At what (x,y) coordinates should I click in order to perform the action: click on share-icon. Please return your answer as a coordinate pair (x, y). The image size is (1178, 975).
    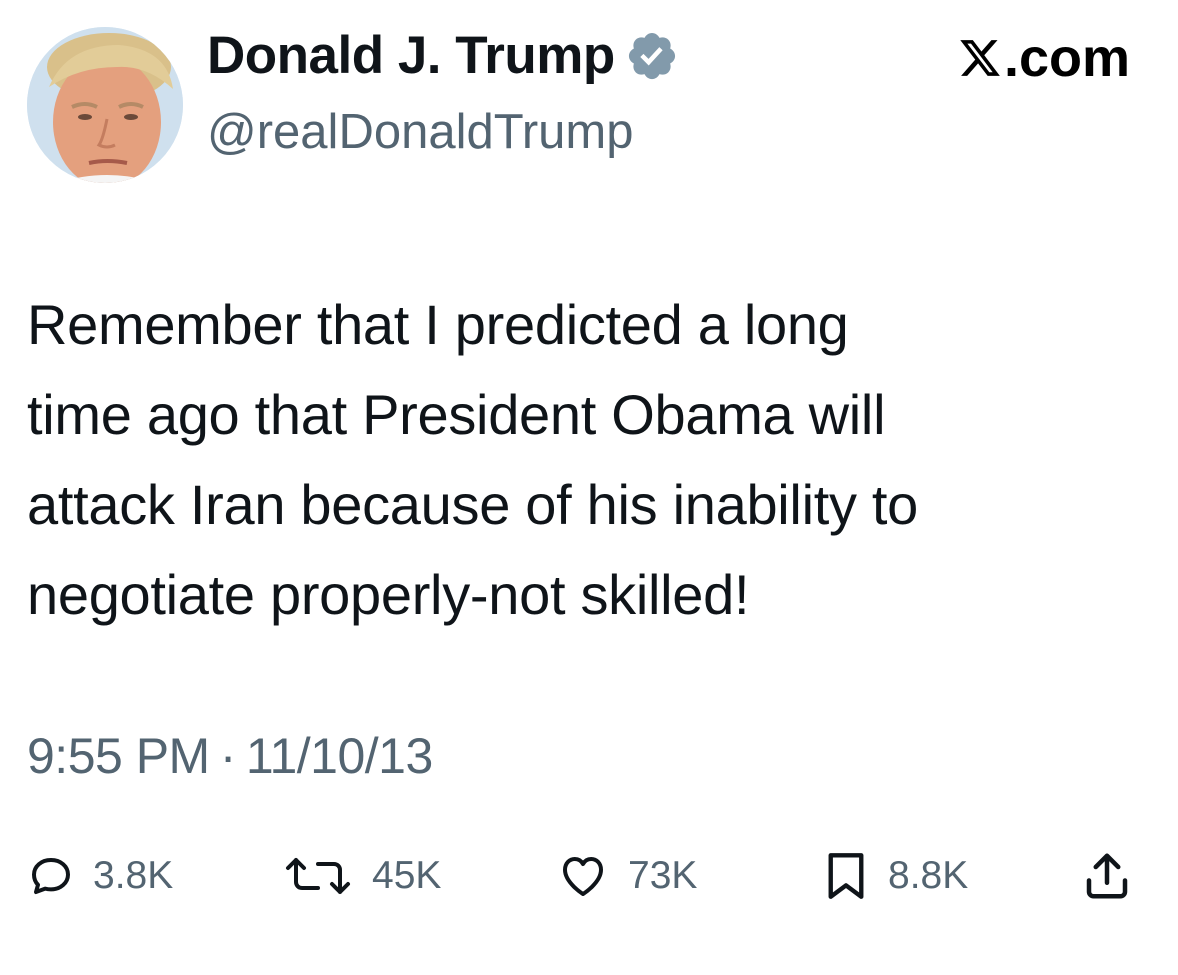
    Looking at the image, I should click on (1107, 876).